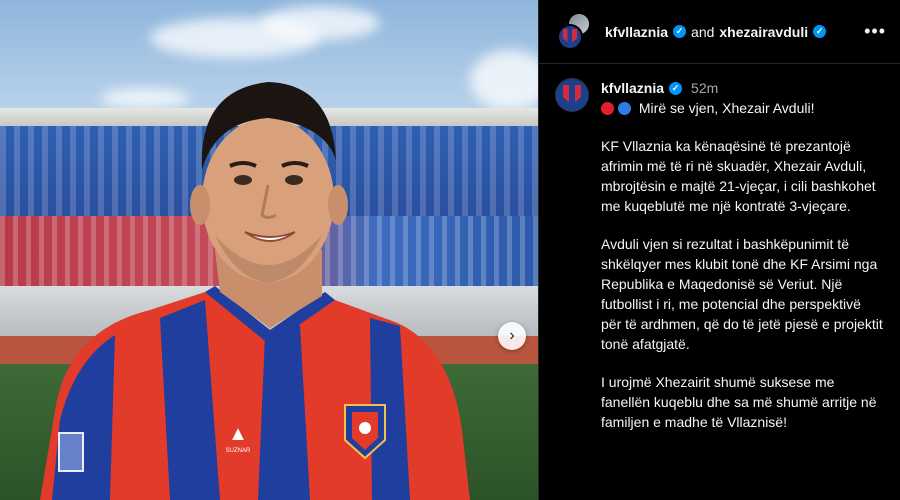 The image size is (900, 500). I want to click on caption-greeting-line: Mirë se vjen, Xhezair Avduli!, so click(742, 108).